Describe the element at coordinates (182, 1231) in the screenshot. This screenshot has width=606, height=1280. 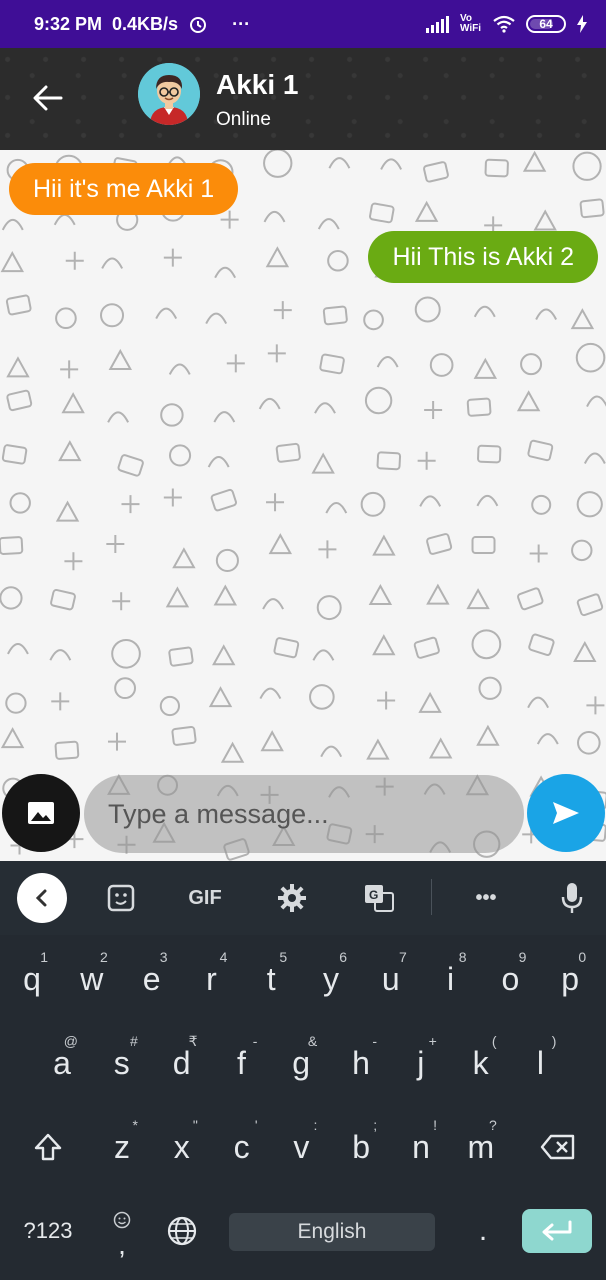
I see `language-key` at that location.